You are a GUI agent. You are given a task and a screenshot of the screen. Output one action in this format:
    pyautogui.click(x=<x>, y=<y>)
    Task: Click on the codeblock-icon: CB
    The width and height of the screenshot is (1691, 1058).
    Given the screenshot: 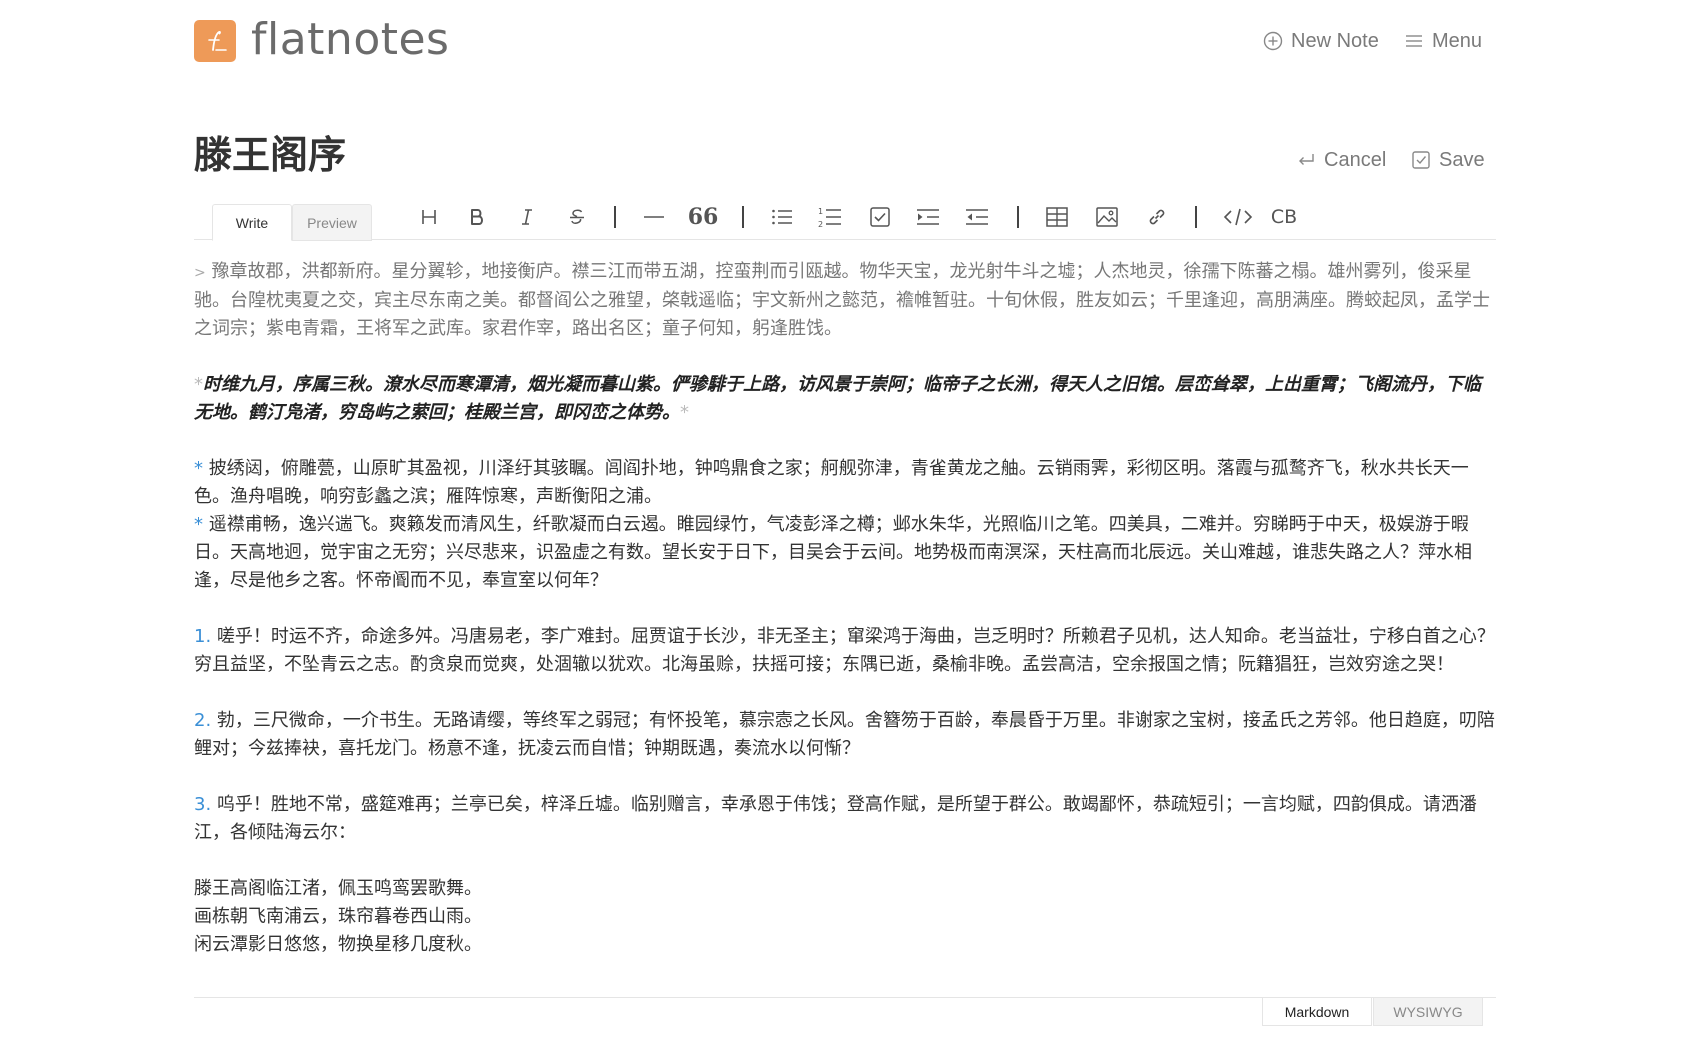 What is the action you would take?
    pyautogui.click(x=1284, y=217)
    